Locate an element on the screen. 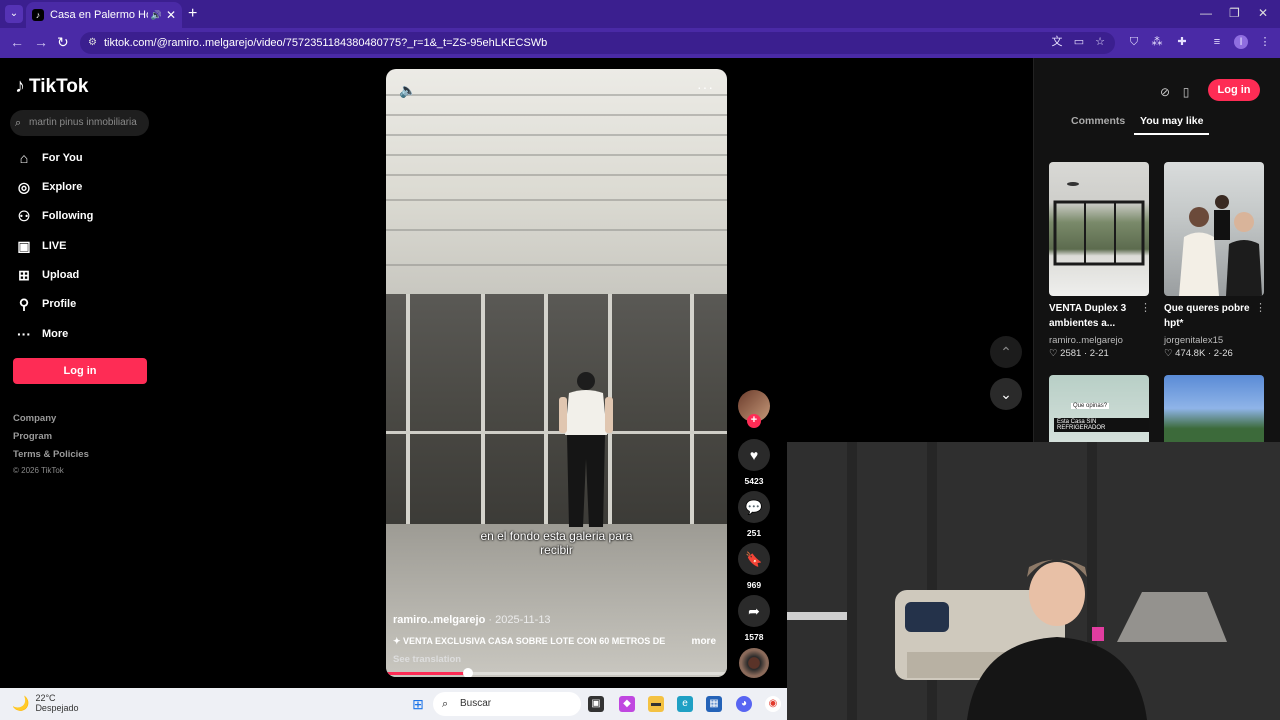 Image resolution: width=1280 pixels, height=720 pixels. profile-avatar-icon: I is located at coordinates (1241, 42).